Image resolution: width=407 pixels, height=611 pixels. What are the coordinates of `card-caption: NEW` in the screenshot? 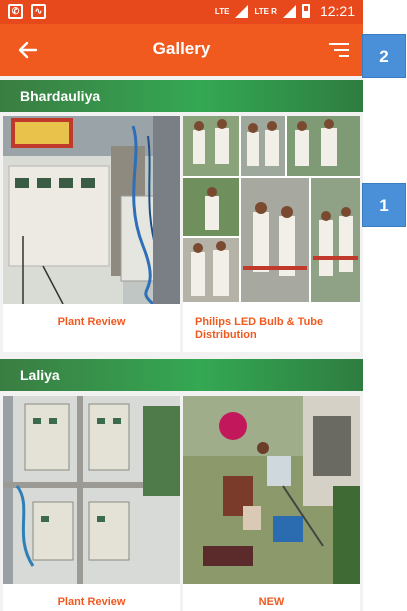 It's located at (271, 602).